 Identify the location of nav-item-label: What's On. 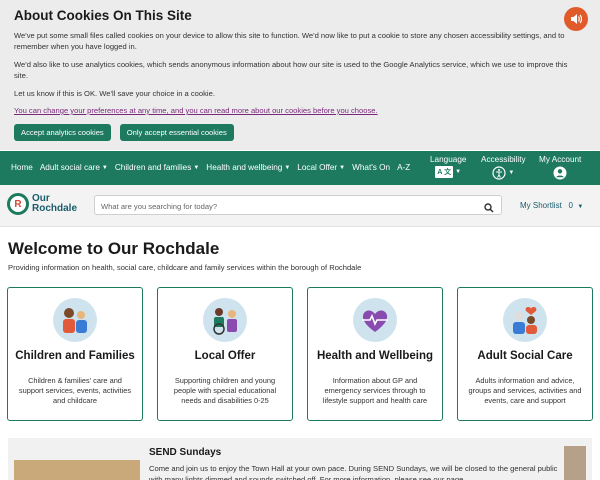
(371, 167).